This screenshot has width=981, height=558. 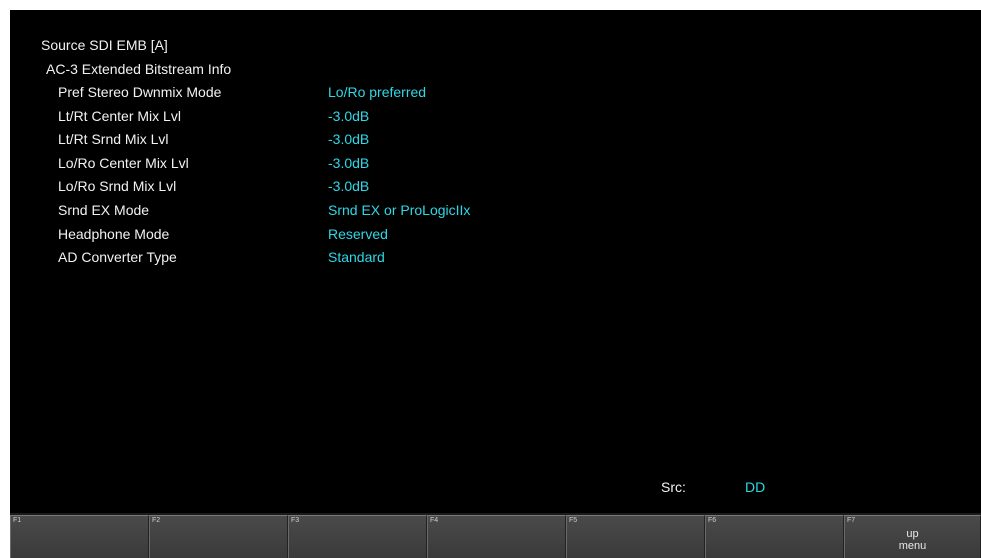 I want to click on function-key-label: up menu, so click(x=912, y=540).